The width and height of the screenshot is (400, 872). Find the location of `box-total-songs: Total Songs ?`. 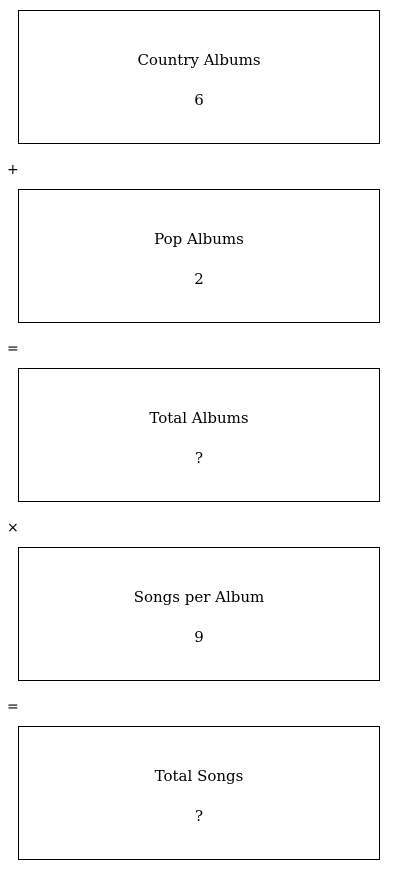

box-total-songs: Total Songs ? is located at coordinates (199, 793).